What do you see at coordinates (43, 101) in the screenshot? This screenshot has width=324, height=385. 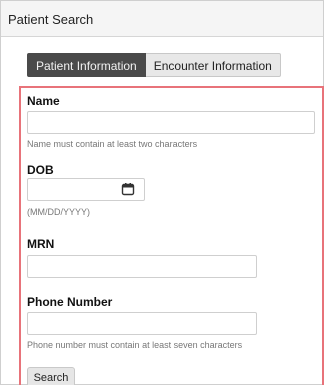 I see `name-label: Name` at bounding box center [43, 101].